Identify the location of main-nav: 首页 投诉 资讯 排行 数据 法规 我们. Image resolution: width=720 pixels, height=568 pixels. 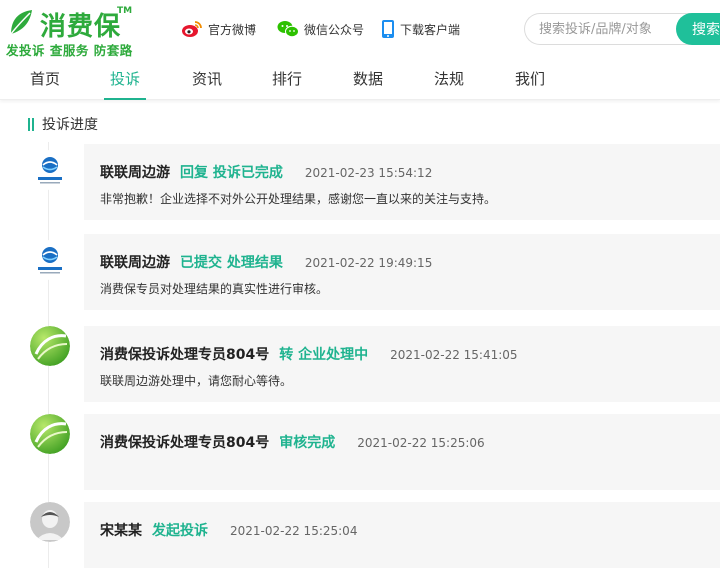
(360, 80).